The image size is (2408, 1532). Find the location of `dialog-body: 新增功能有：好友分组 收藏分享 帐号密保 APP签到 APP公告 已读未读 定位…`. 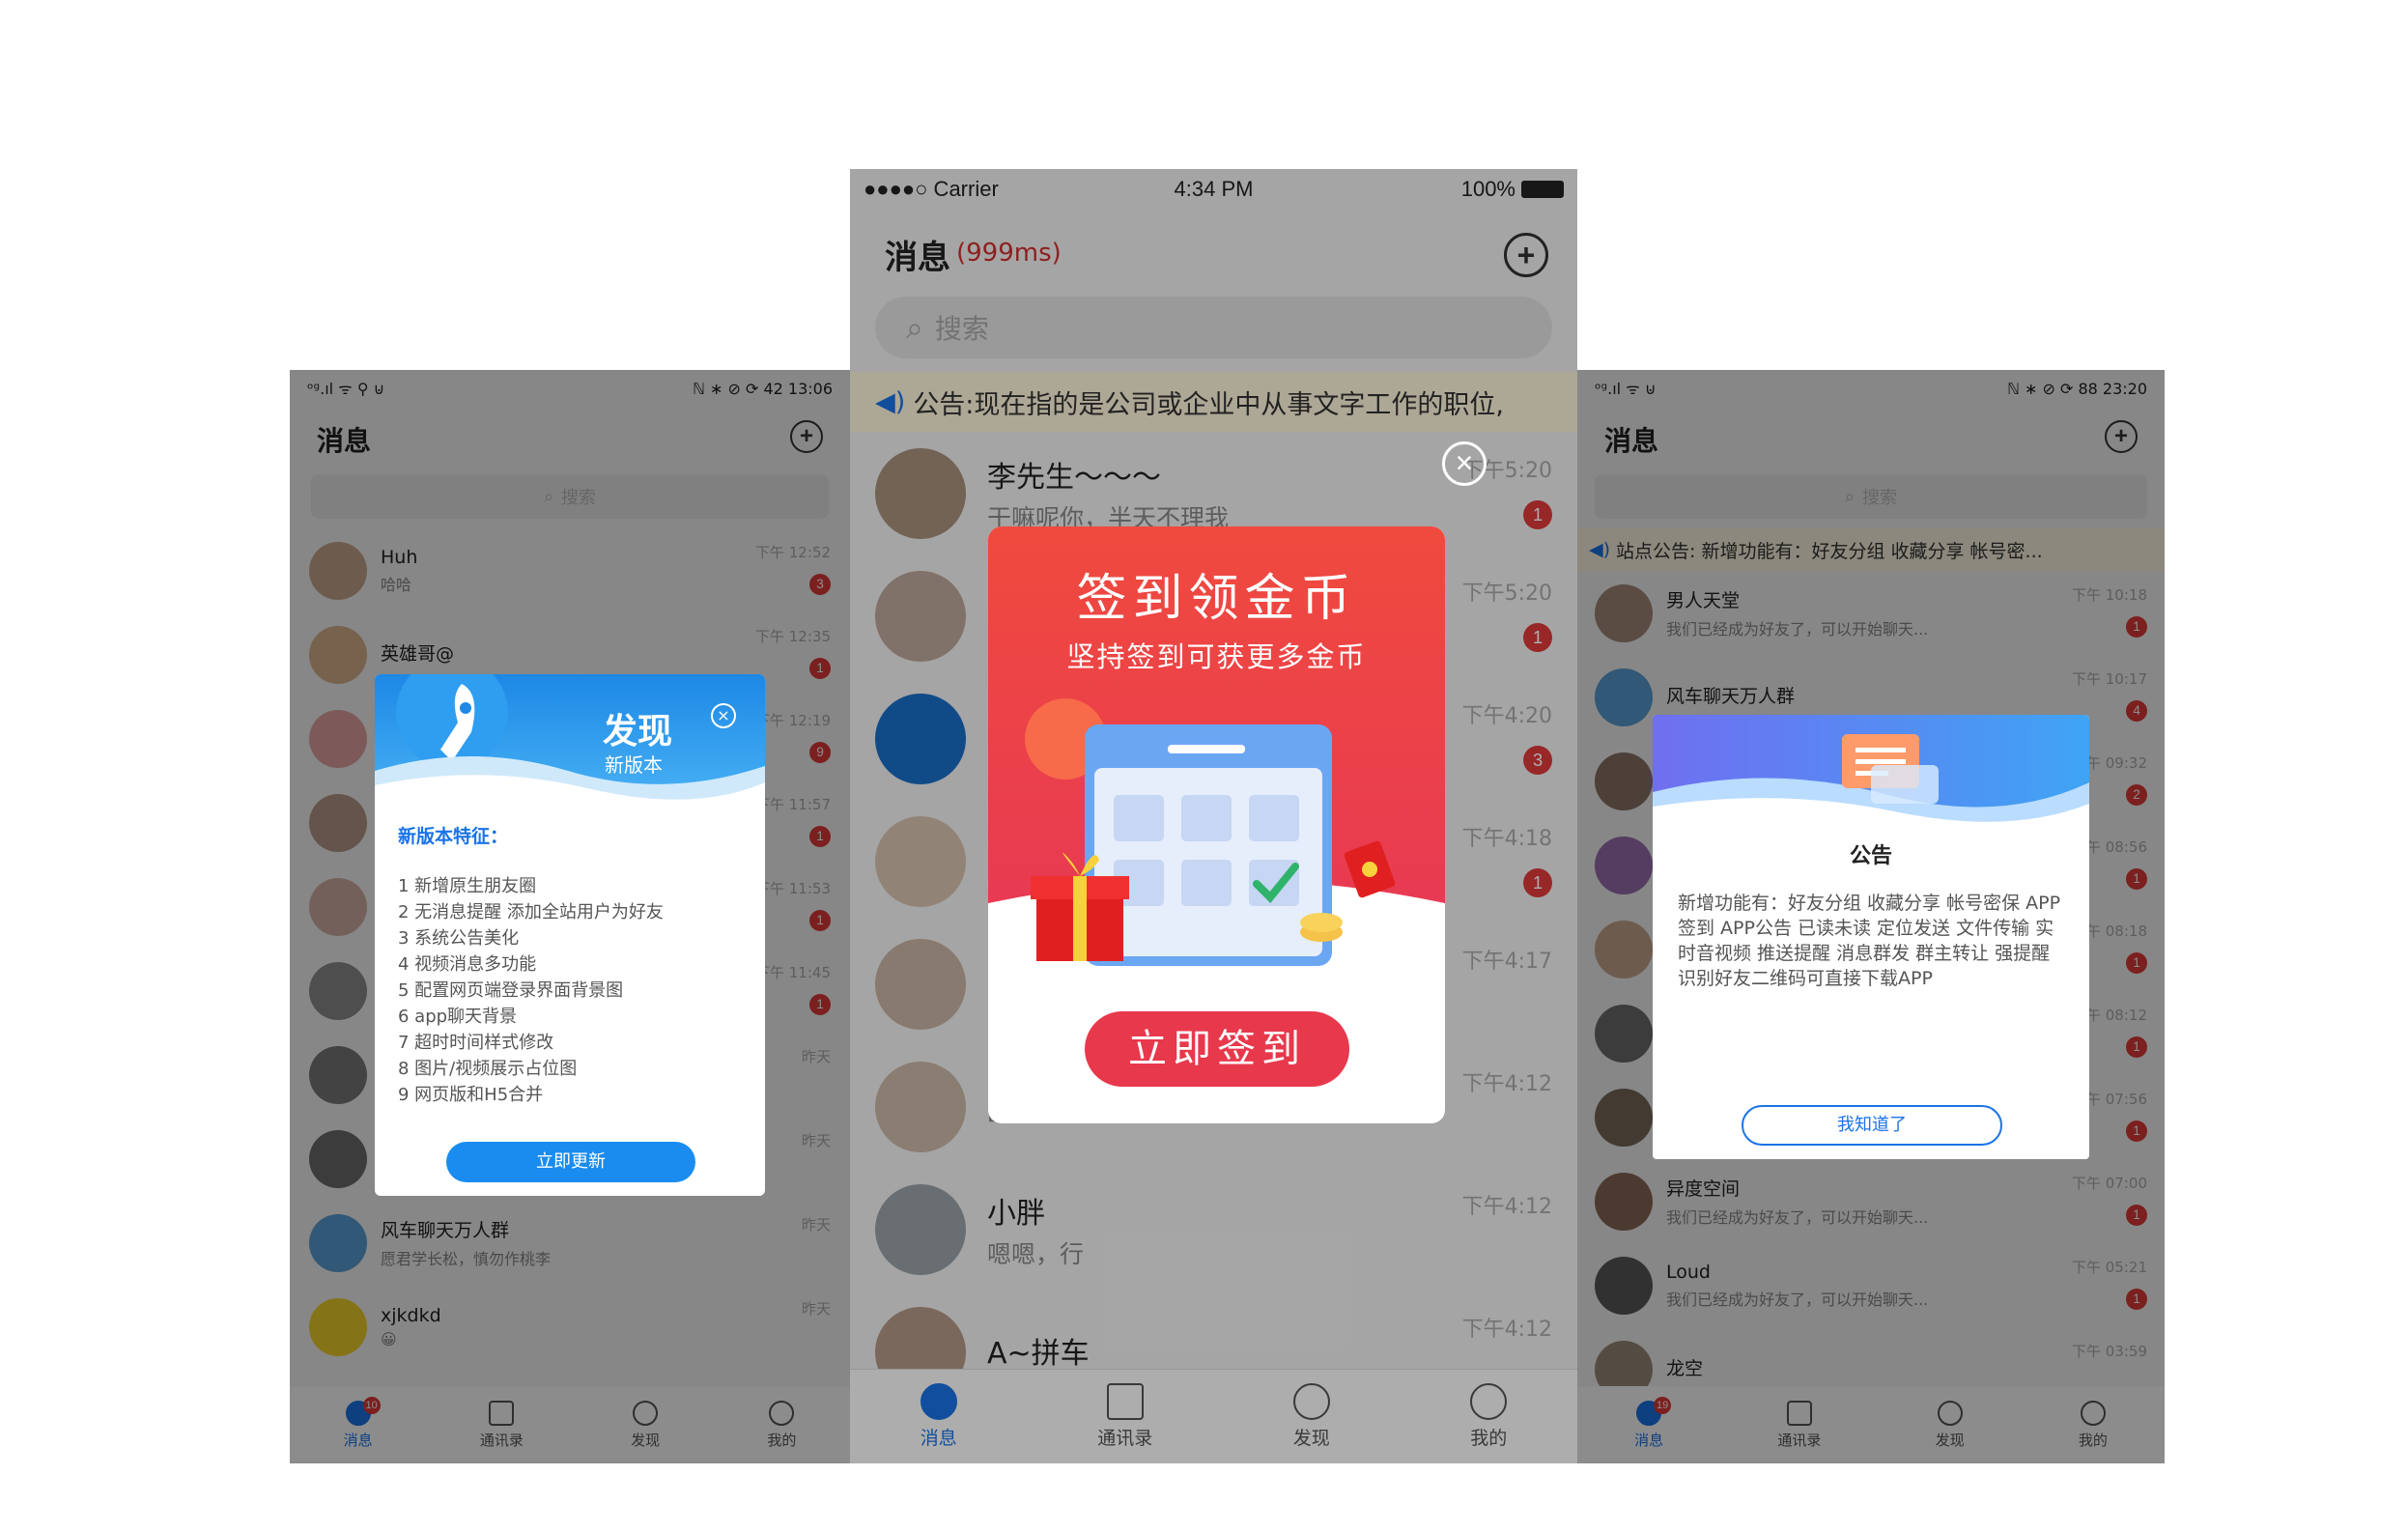

dialog-body: 新增功能有：好友分组 收藏分享 帐号密保 APP签到 APP公告 已读未读 定位… is located at coordinates (1869, 941).